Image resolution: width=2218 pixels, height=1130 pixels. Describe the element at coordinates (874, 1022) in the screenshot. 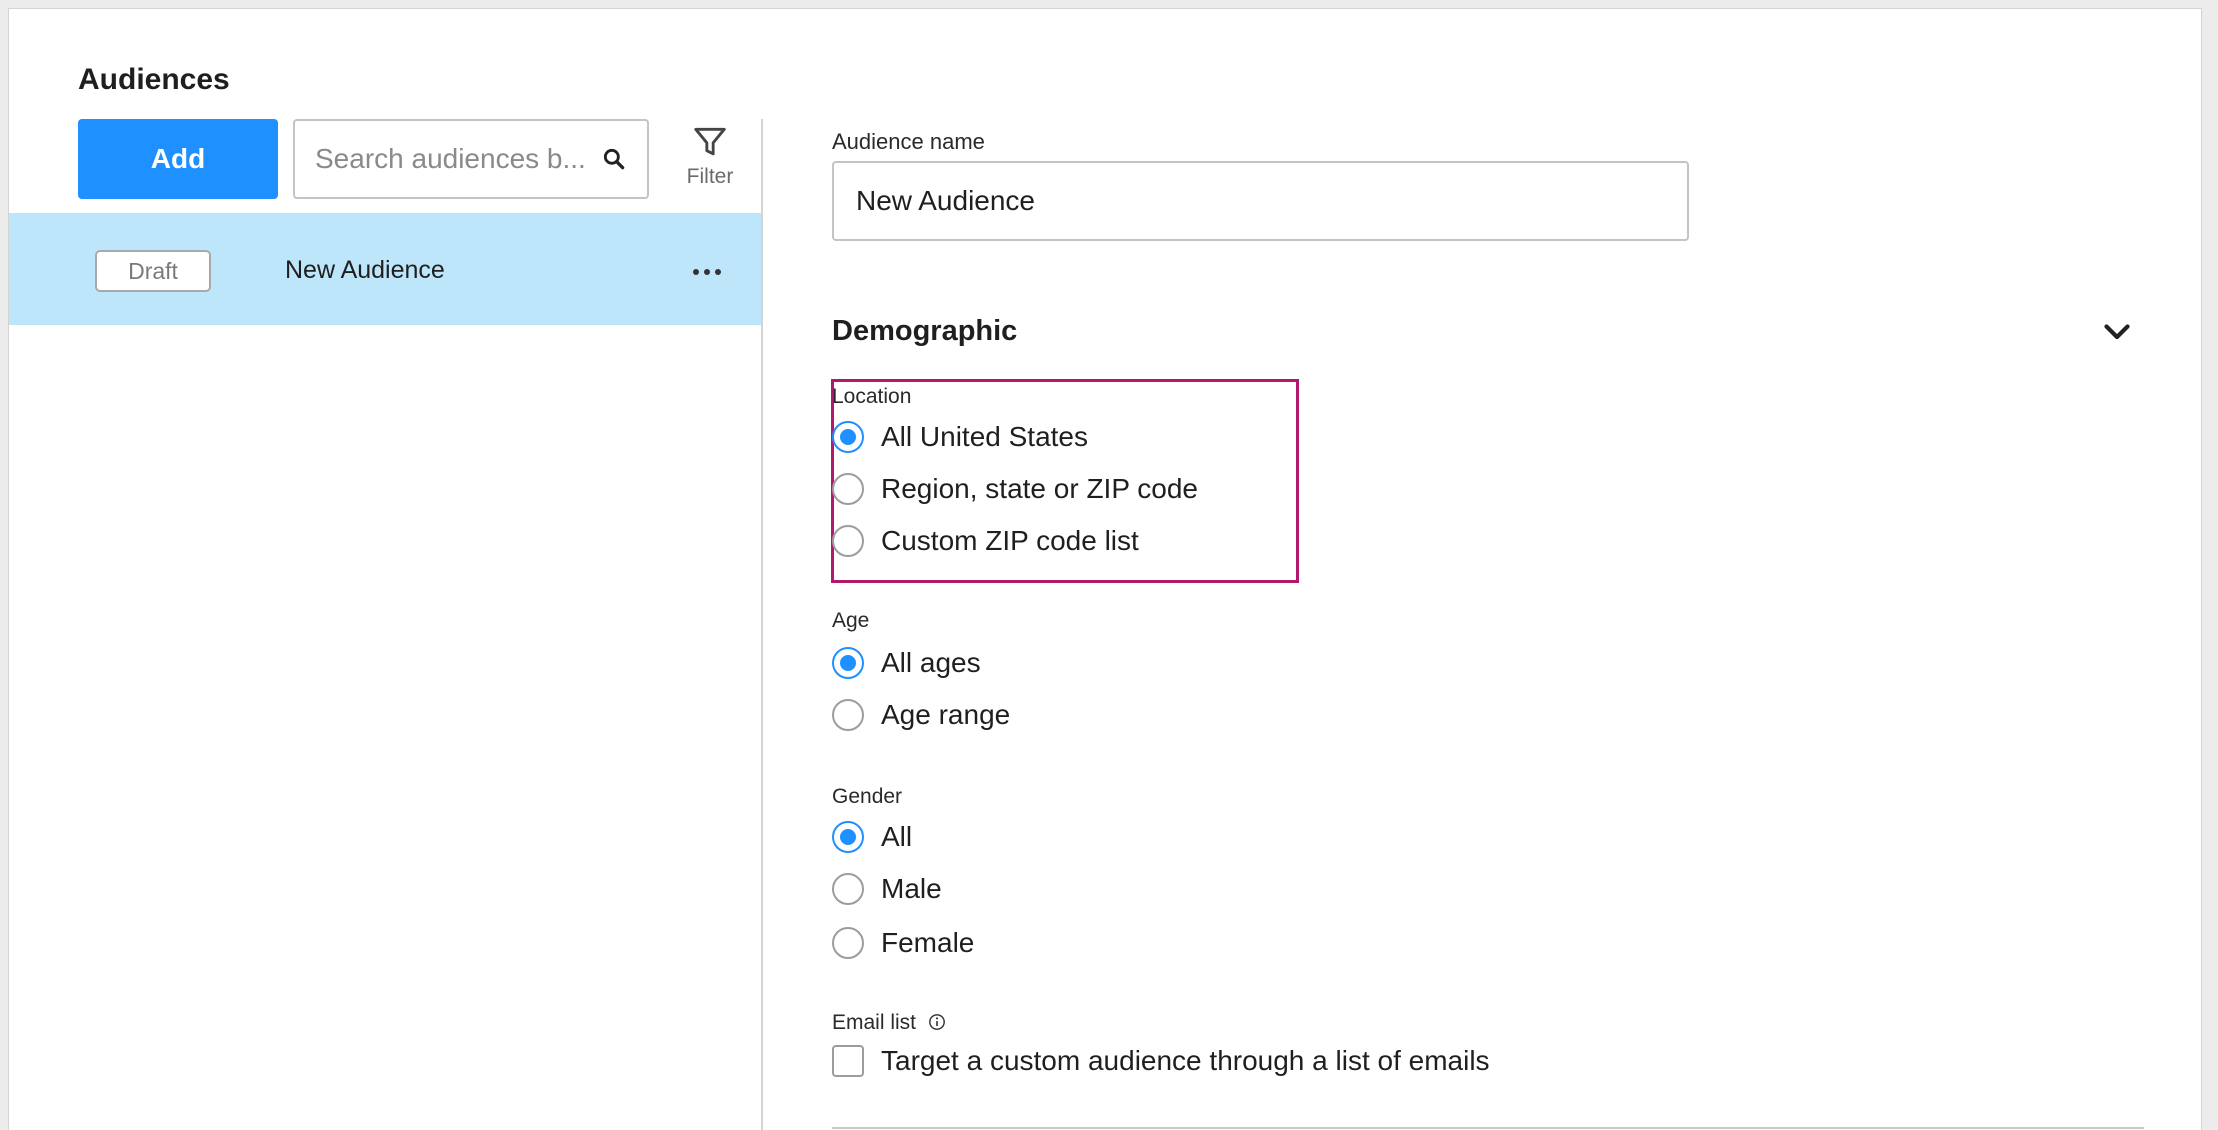

I see `email-list-label: Email list` at that location.